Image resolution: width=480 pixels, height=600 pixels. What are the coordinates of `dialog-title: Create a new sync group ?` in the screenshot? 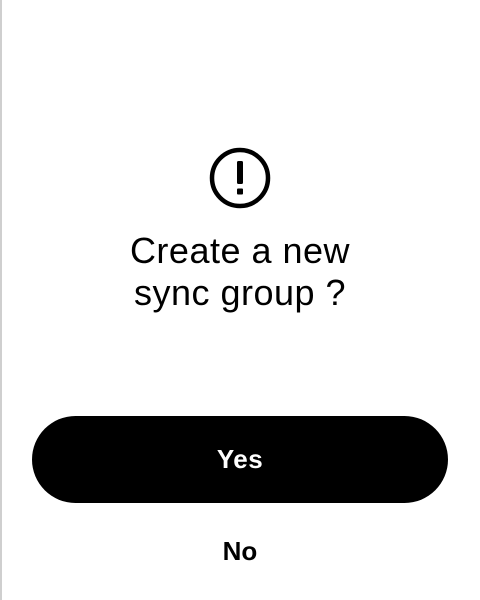 It's located at (240, 272).